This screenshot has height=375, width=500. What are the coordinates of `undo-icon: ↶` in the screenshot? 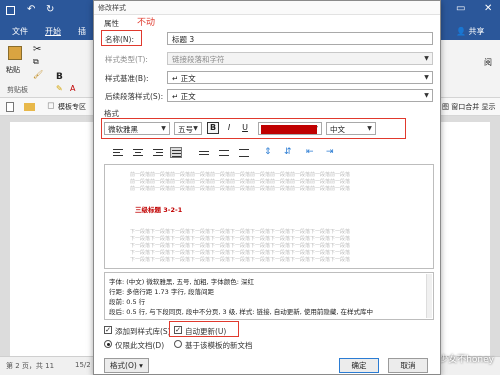 It's located at (31, 9).